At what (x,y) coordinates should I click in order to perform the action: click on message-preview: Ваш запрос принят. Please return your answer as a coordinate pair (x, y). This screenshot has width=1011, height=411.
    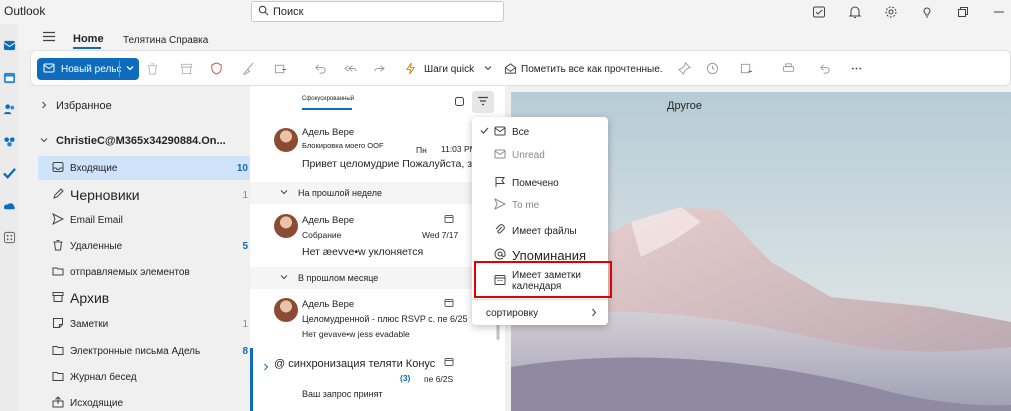
    Looking at the image, I should click on (342, 394).